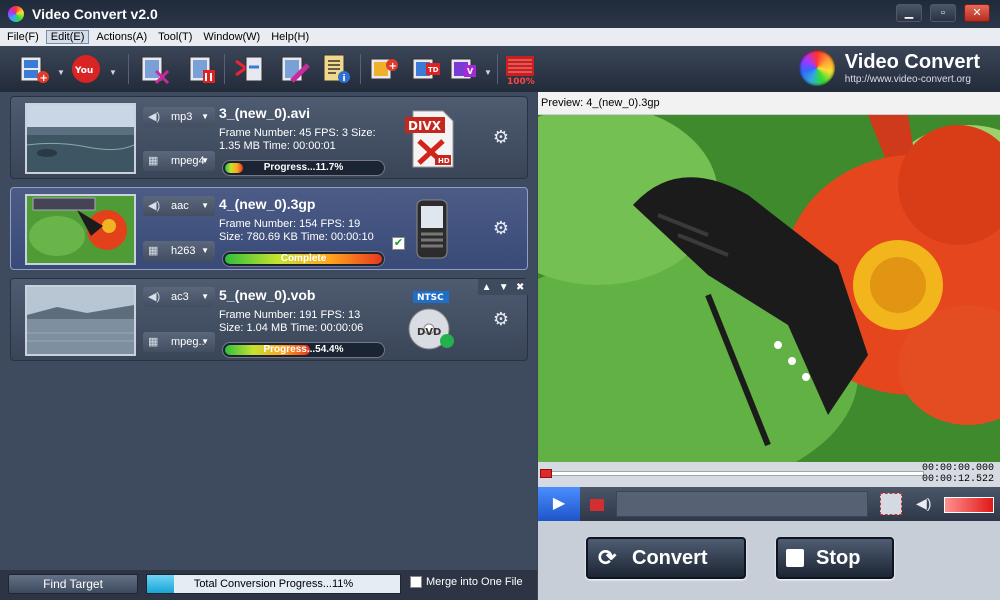  Describe the element at coordinates (520, 70) in the screenshot. I see `zoom-100-button: 100%` at that location.